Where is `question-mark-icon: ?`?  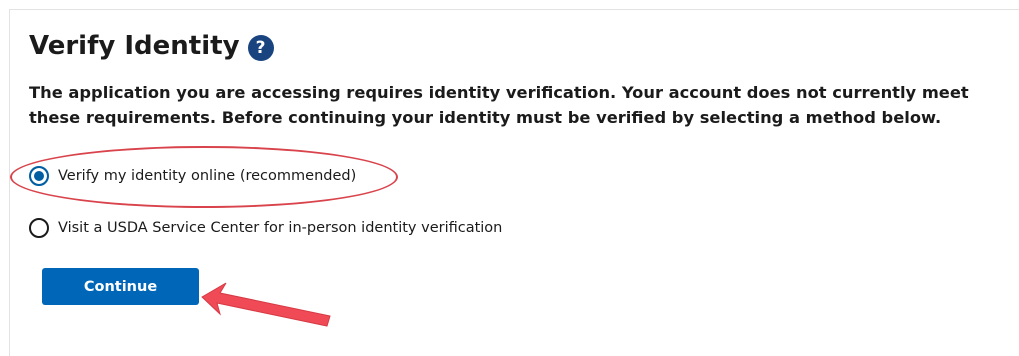
question-mark-icon: ? is located at coordinates (260, 48).